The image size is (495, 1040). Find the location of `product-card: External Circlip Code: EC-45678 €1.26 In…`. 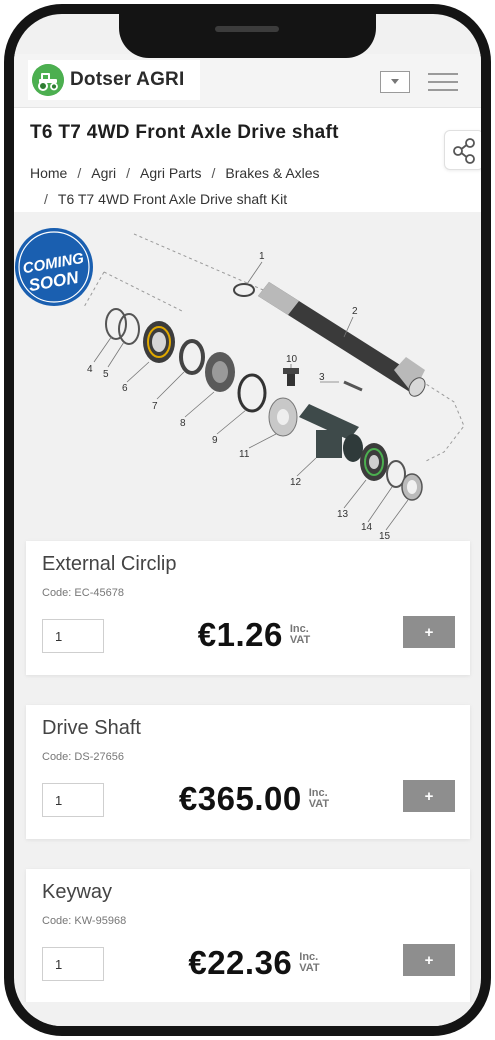

product-card: External Circlip Code: EC-45678 €1.26 In… is located at coordinates (248, 608).